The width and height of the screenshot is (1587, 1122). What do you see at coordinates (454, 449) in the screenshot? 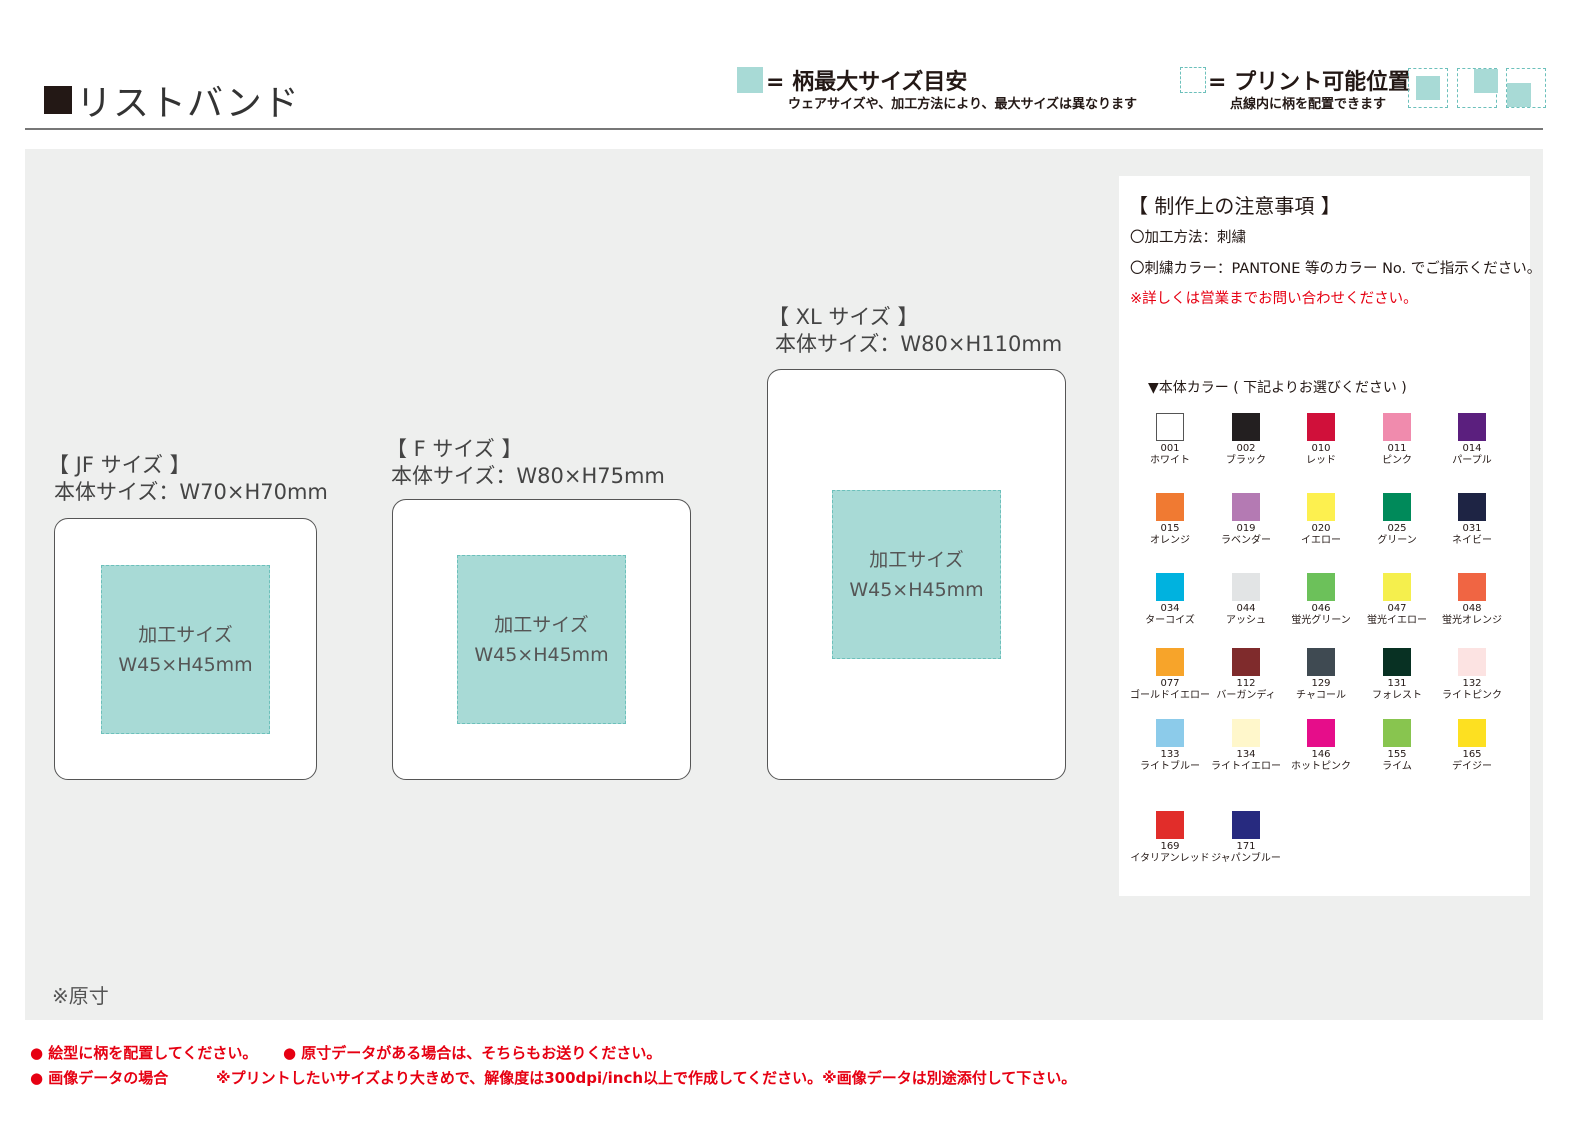
I see `size-title-f: 【 F サイズ 】` at bounding box center [454, 449].